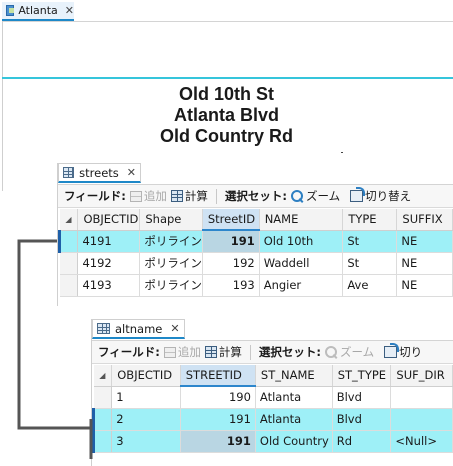  I want to click on cell-objectid: 1, so click(146, 397).